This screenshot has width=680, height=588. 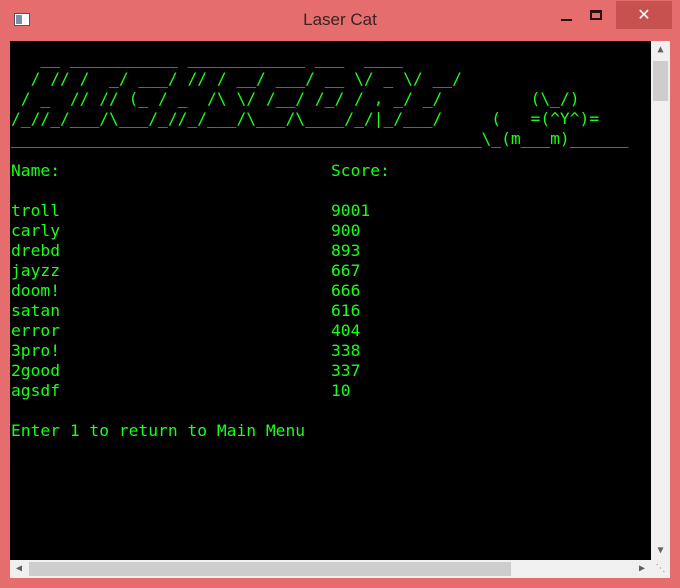 I want to click on player-name: carly, so click(x=36, y=230).